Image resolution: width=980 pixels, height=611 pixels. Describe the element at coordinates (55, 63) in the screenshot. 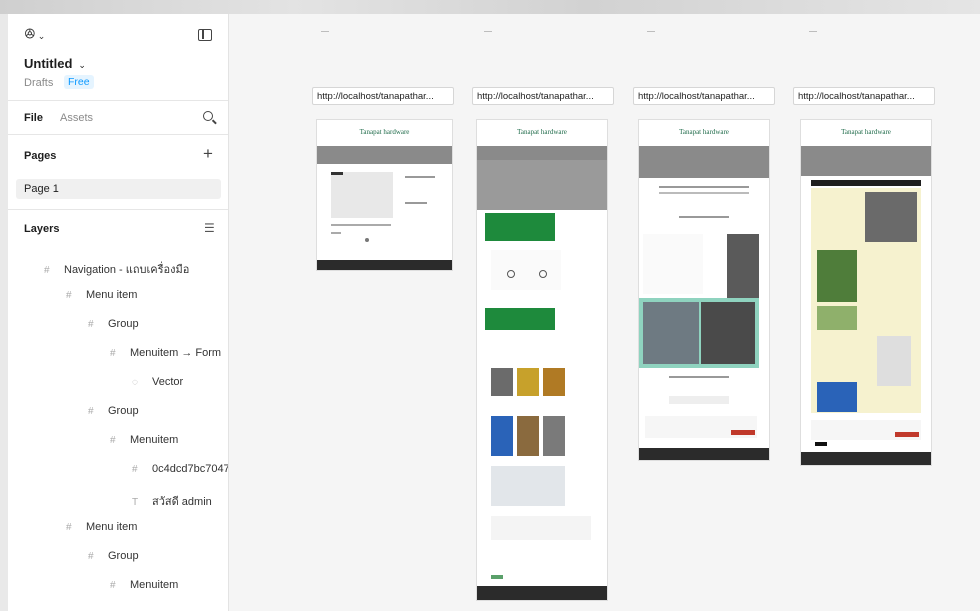

I see `file-title: Untitled ⌄` at that location.